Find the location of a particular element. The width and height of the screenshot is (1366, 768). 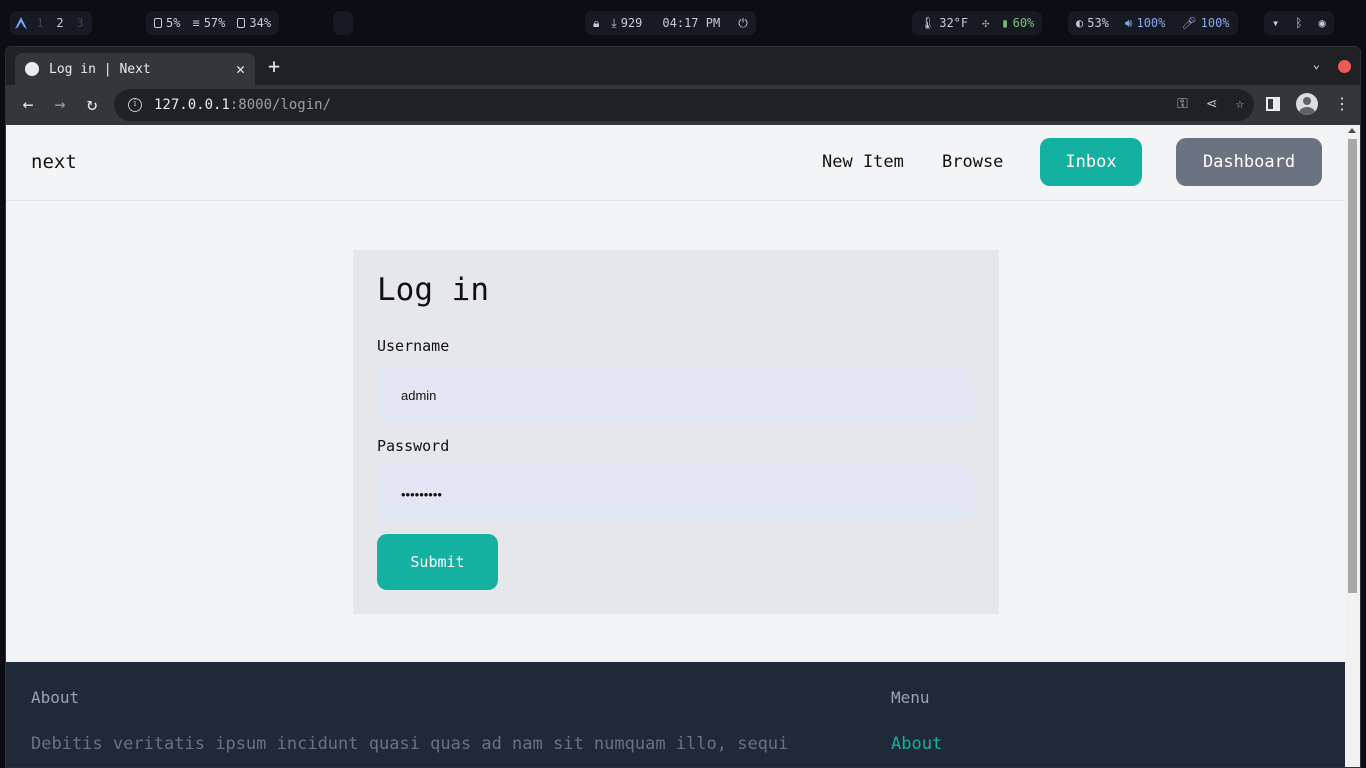

browser-toolbar: ← → ↻ i 127.0.0.1:8000/login/ ⚿ ⋖ ☆ ⋮ is located at coordinates (683, 105).